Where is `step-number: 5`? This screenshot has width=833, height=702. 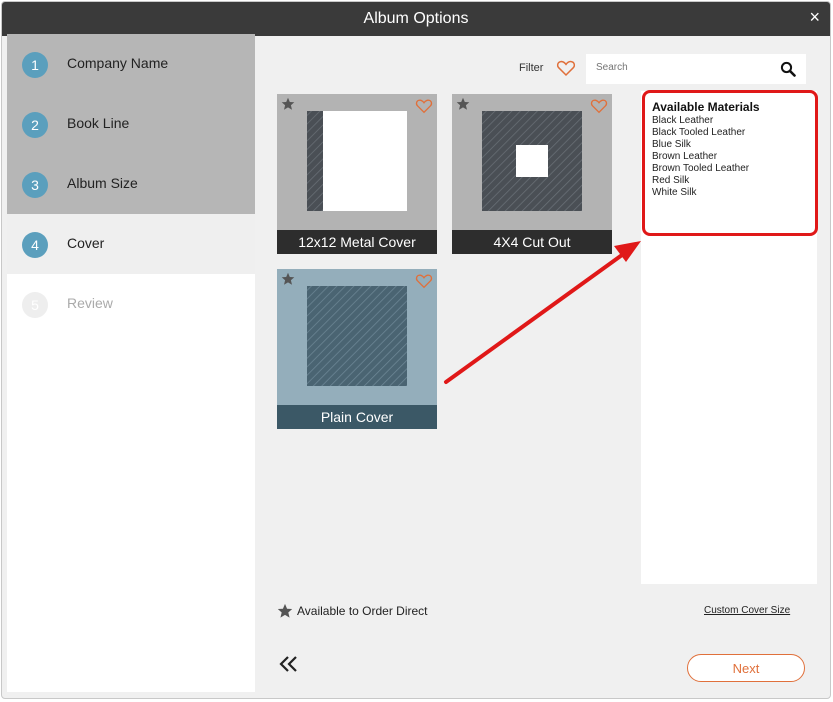
step-number: 5 is located at coordinates (35, 305).